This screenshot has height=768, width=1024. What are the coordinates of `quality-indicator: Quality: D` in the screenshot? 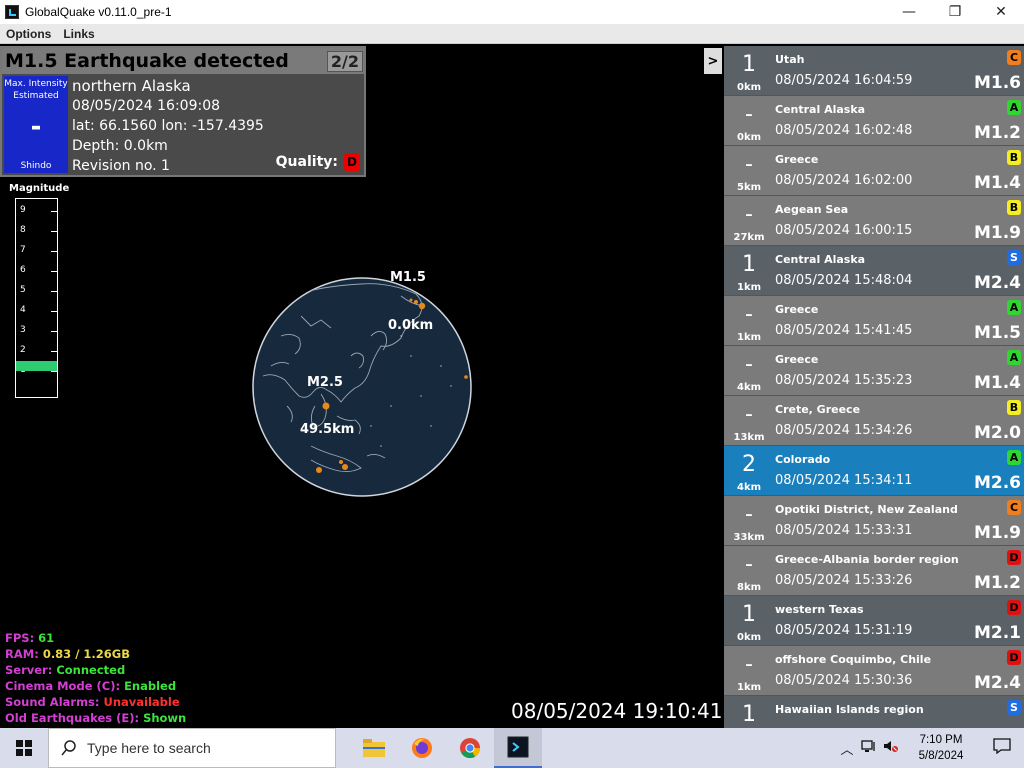 It's located at (318, 162).